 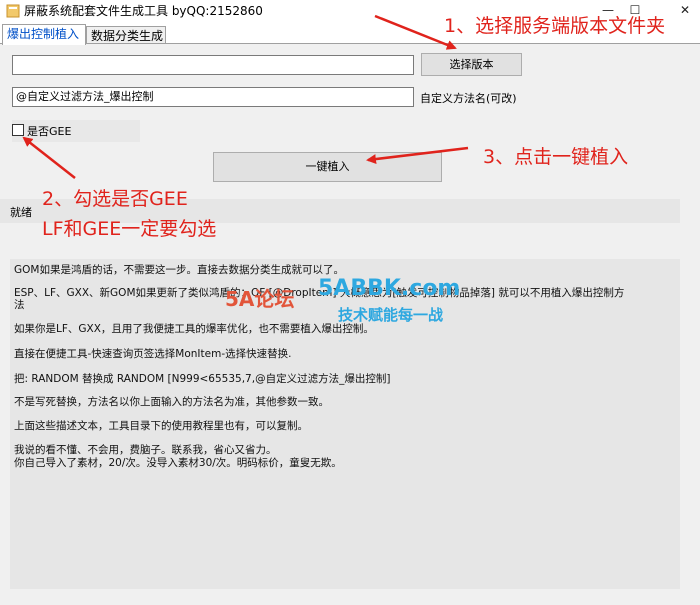 I want to click on annotation-step2-line2: LF和GEE一定要勾选, so click(x=129, y=229).